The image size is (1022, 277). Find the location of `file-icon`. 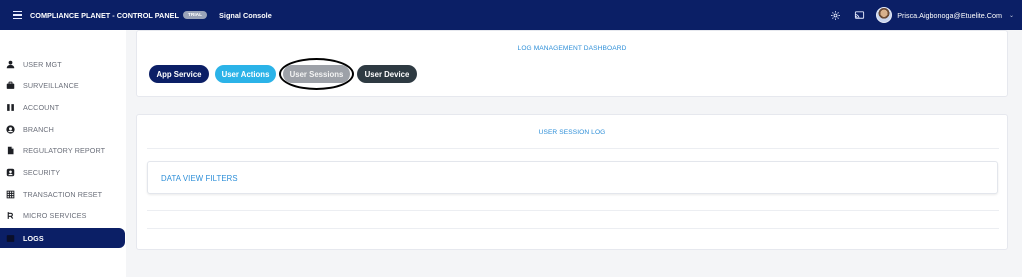

file-icon is located at coordinates (10, 150).